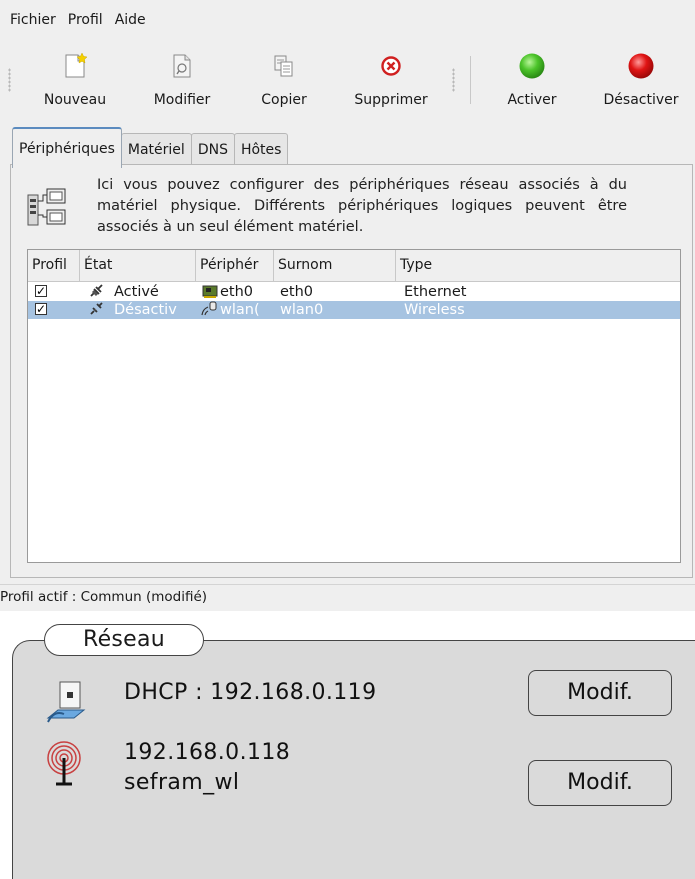  Describe the element at coordinates (538, 265) in the screenshot. I see `col-type: Type` at that location.